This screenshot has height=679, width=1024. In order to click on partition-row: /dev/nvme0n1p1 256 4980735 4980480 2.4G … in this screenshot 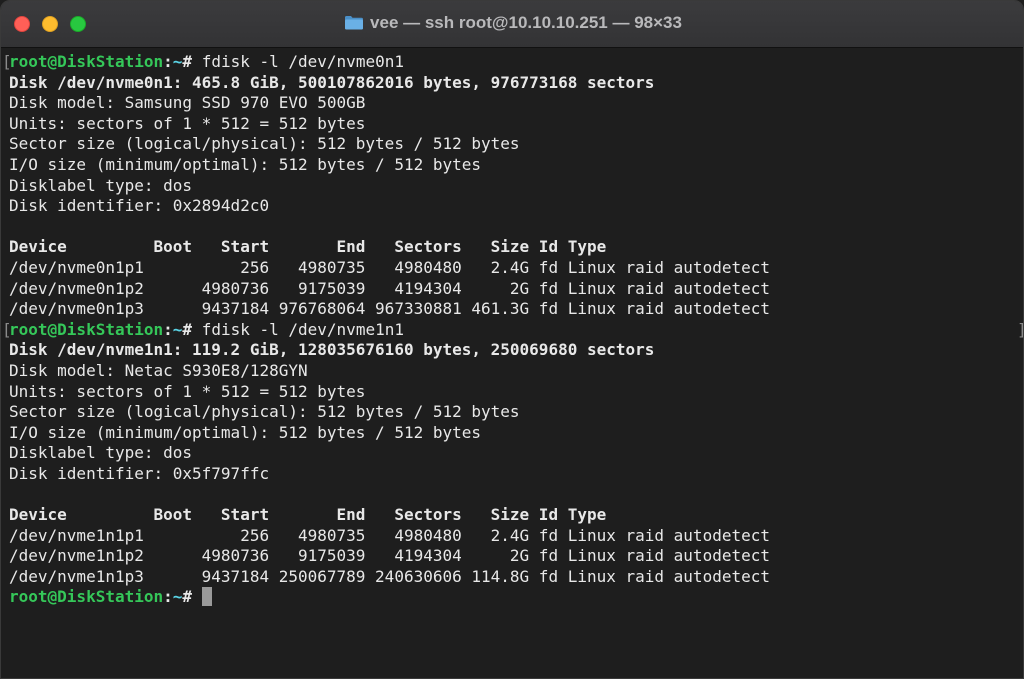, I will do `click(389, 267)`.